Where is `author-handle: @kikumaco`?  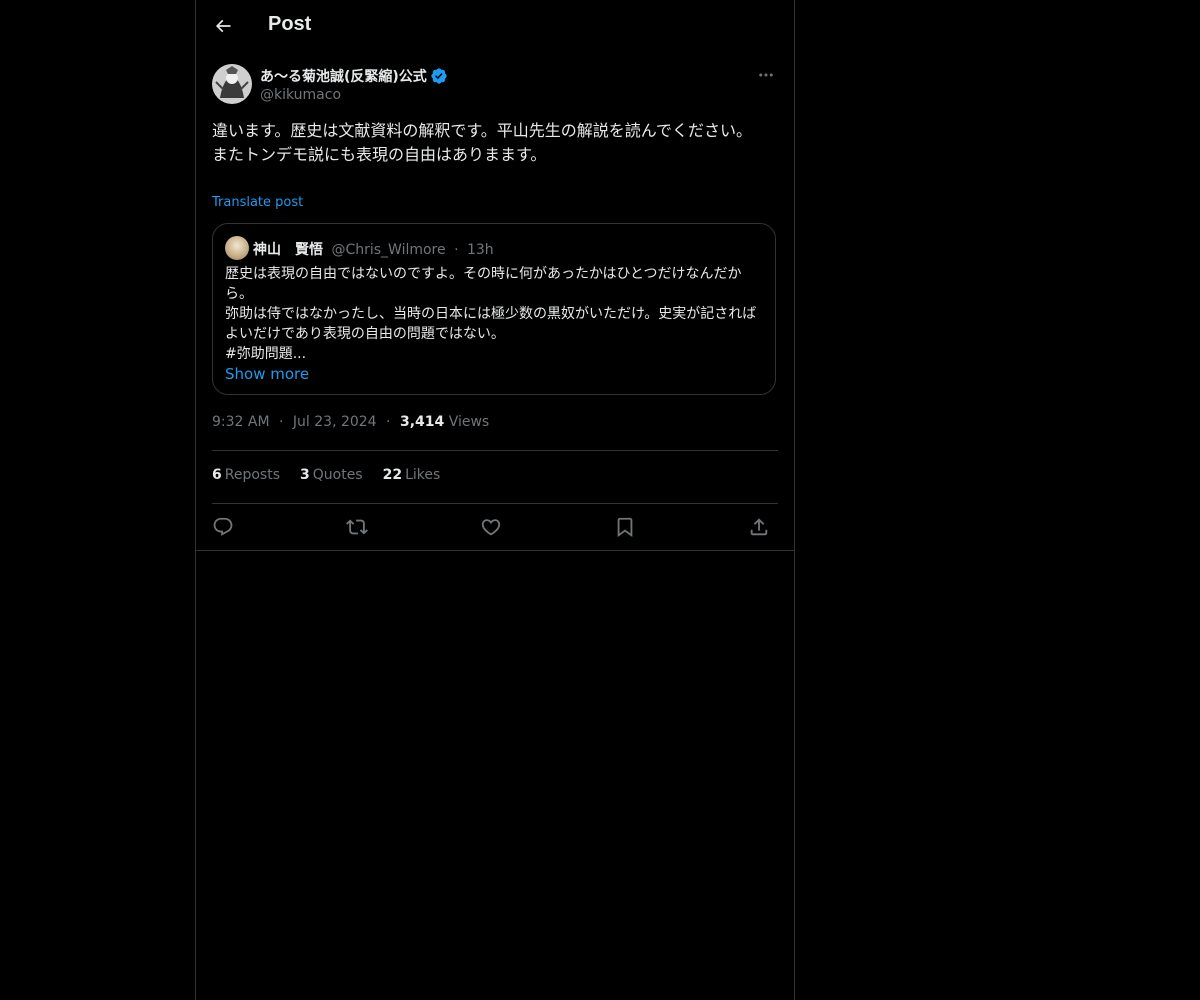
author-handle: @kikumaco is located at coordinates (300, 95).